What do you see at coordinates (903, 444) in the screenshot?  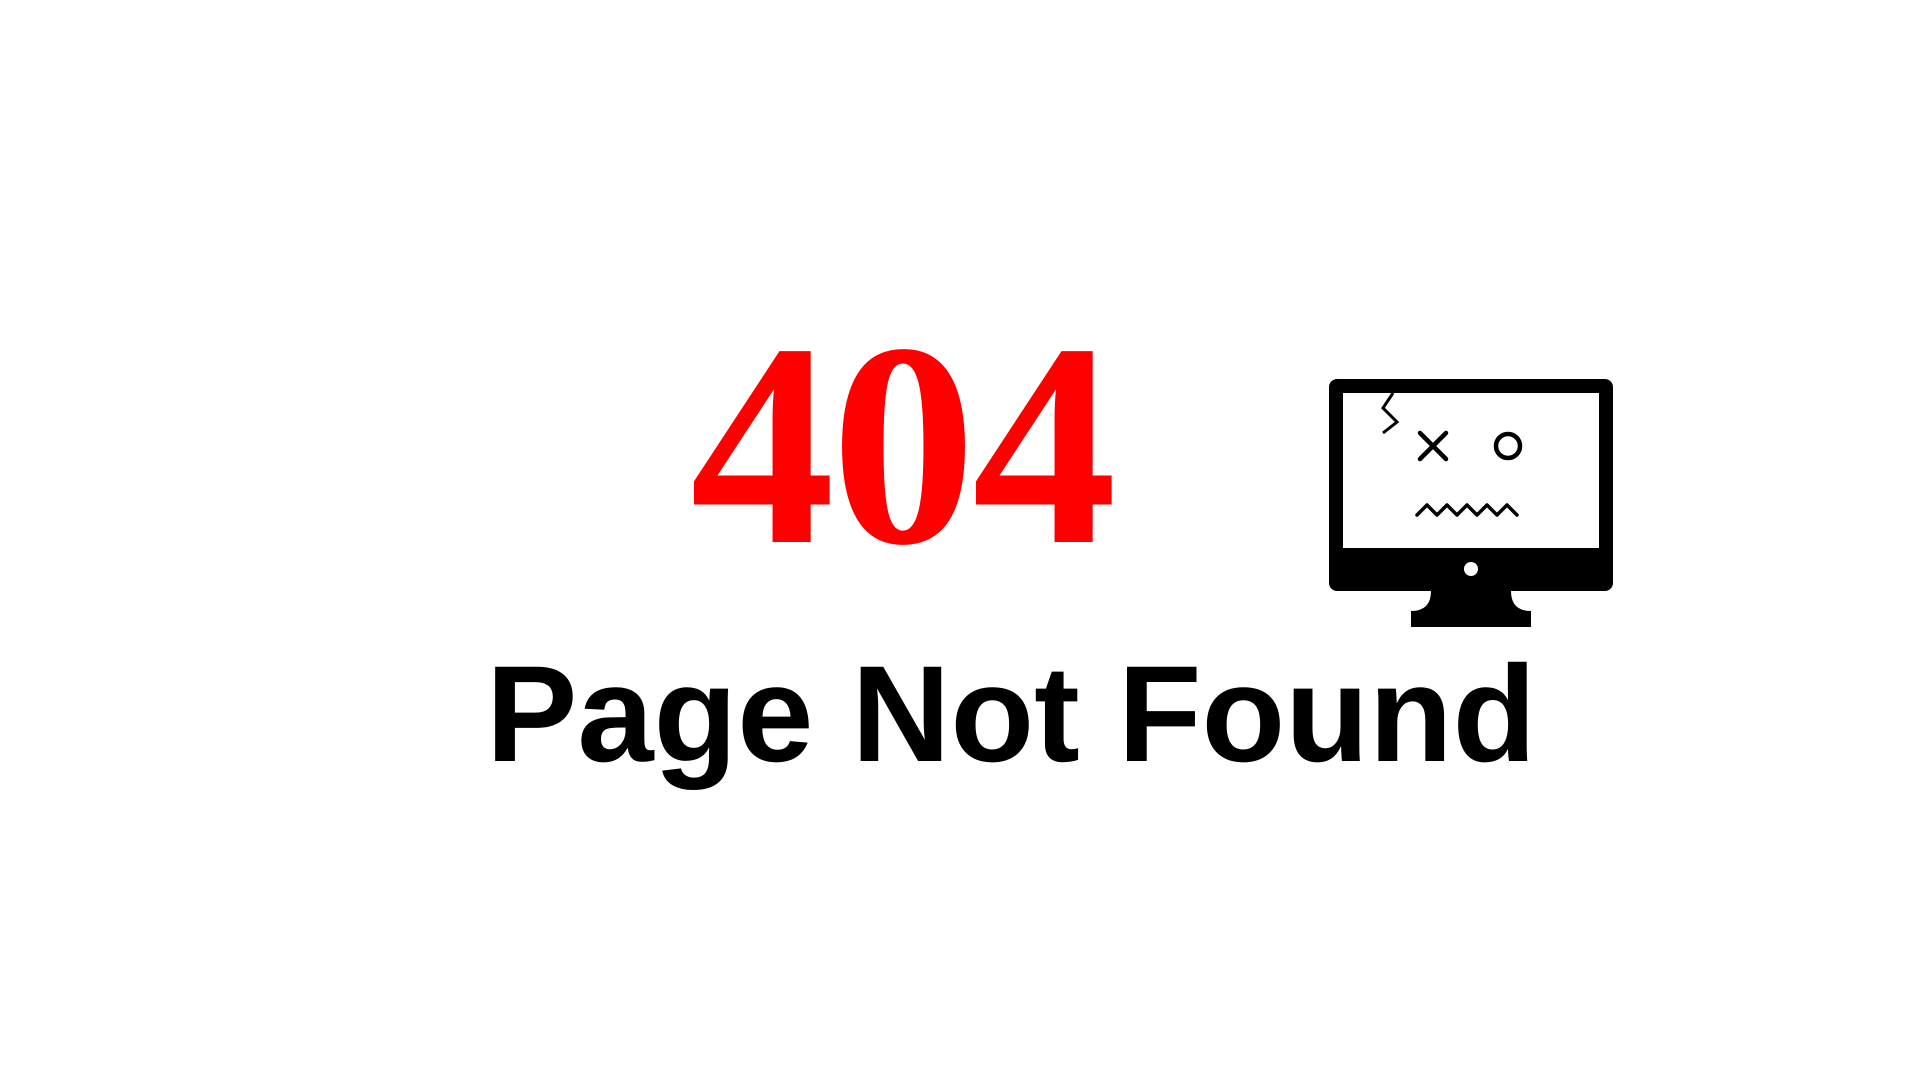 I see `error-code: 404` at bounding box center [903, 444].